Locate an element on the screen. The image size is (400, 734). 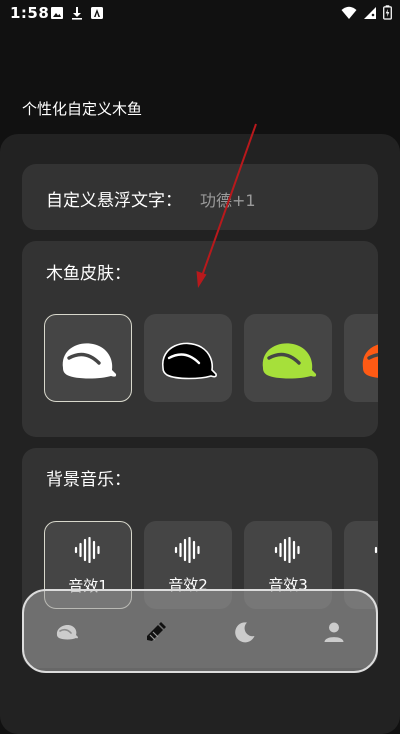
skin-options is located at coordinates (211, 358).